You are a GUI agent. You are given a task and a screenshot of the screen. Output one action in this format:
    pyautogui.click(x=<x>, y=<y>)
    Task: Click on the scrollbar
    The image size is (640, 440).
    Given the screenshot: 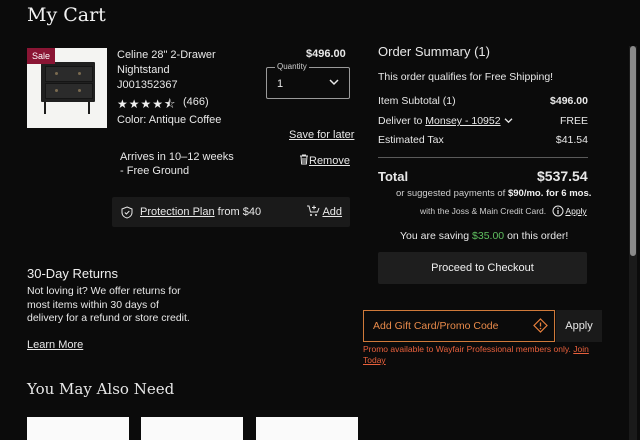 What is the action you would take?
    pyautogui.click(x=633, y=243)
    